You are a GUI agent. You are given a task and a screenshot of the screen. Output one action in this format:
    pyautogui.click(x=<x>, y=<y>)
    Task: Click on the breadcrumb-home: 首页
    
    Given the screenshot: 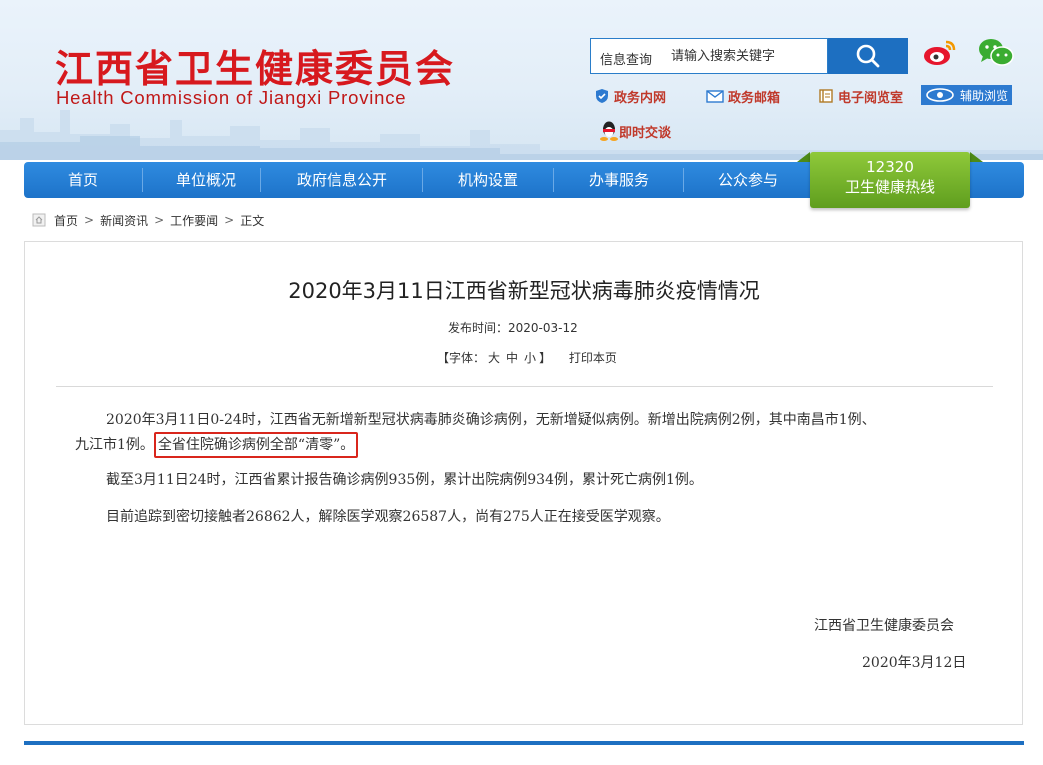 What is the action you would take?
    pyautogui.click(x=66, y=220)
    